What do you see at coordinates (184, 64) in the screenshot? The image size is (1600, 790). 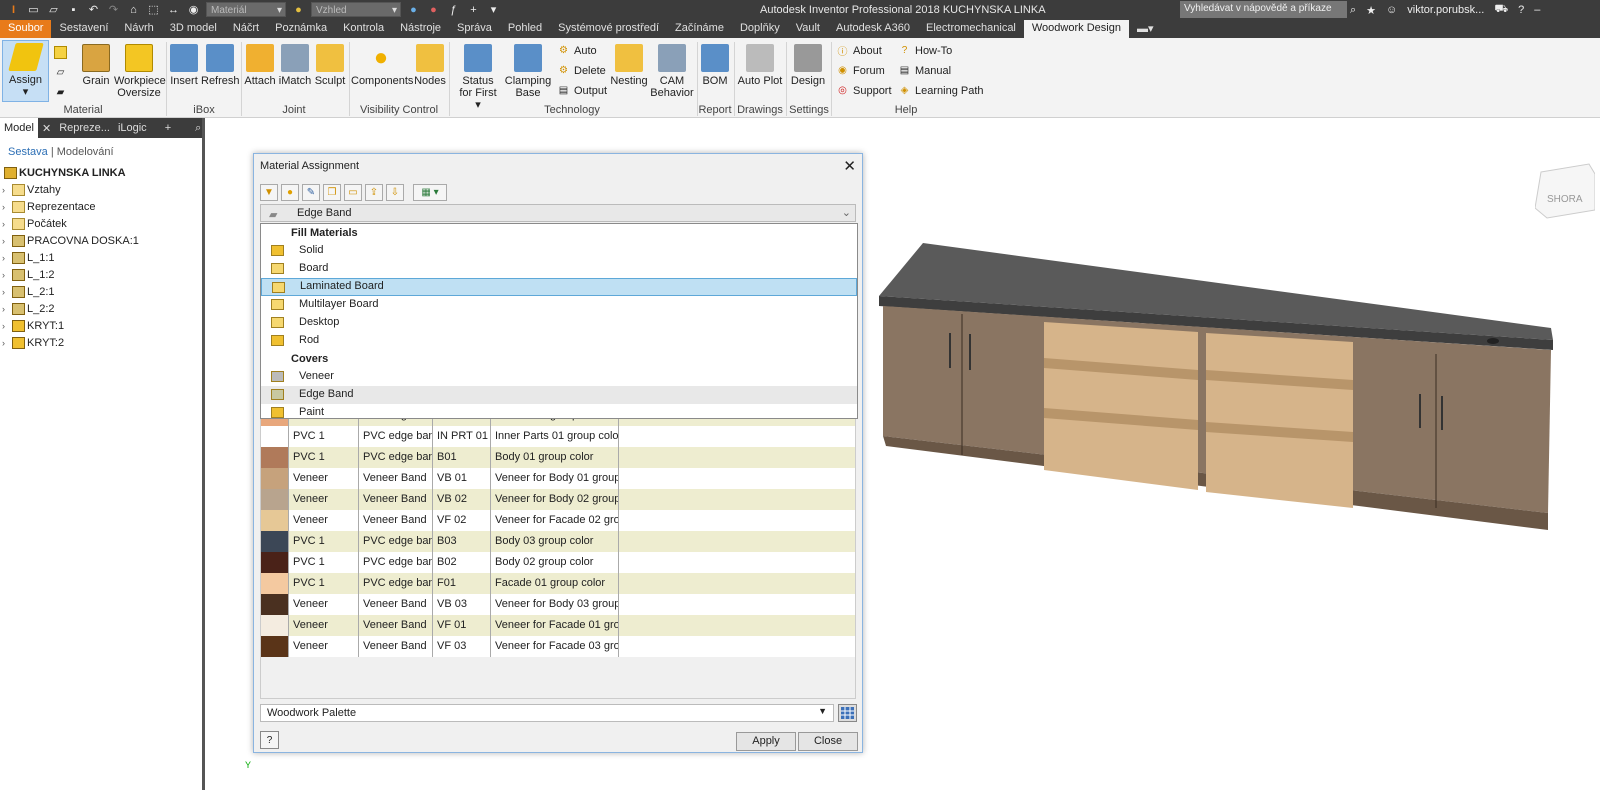 I see `insert-button: Insert` at bounding box center [184, 64].